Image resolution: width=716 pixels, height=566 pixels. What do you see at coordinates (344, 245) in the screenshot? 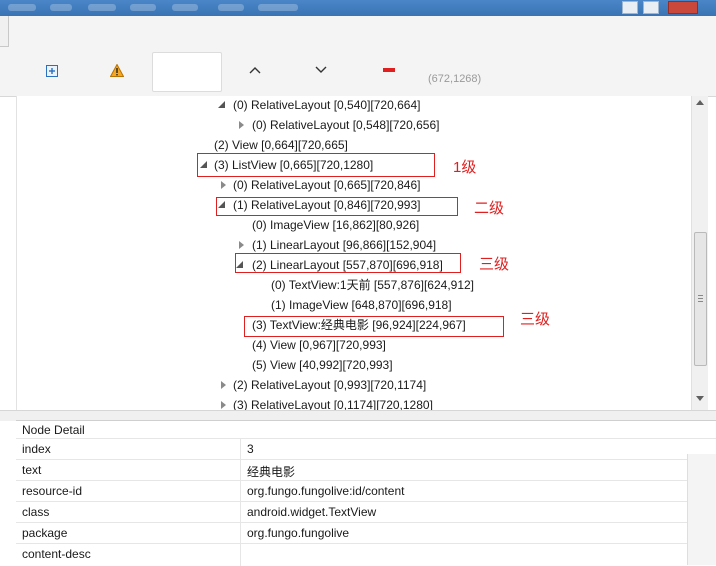
I see `tree-node: (1) LinearLayout [96,866][152,904]` at bounding box center [344, 245].